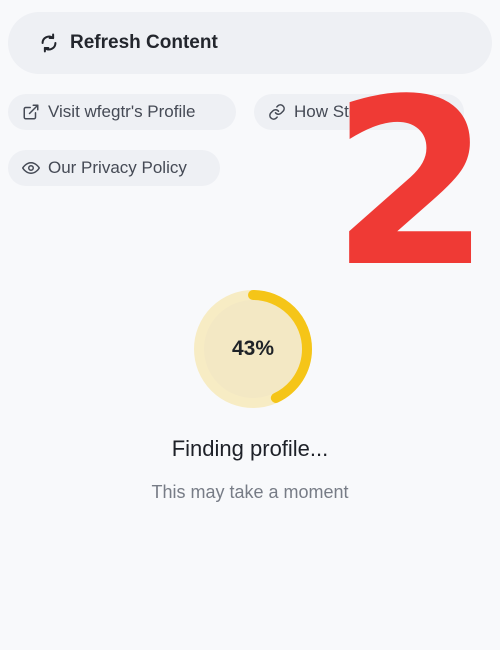 Image resolution: width=500 pixels, height=650 pixels. Describe the element at coordinates (277, 112) in the screenshot. I see `link-icon` at that location.